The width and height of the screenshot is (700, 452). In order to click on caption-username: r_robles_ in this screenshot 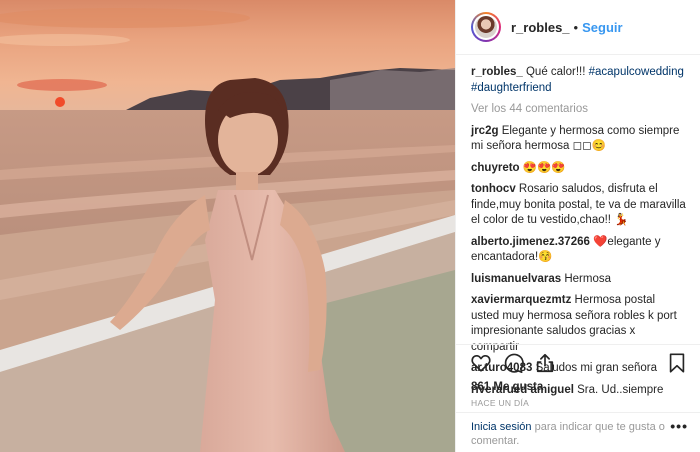, I will do `click(497, 72)`.